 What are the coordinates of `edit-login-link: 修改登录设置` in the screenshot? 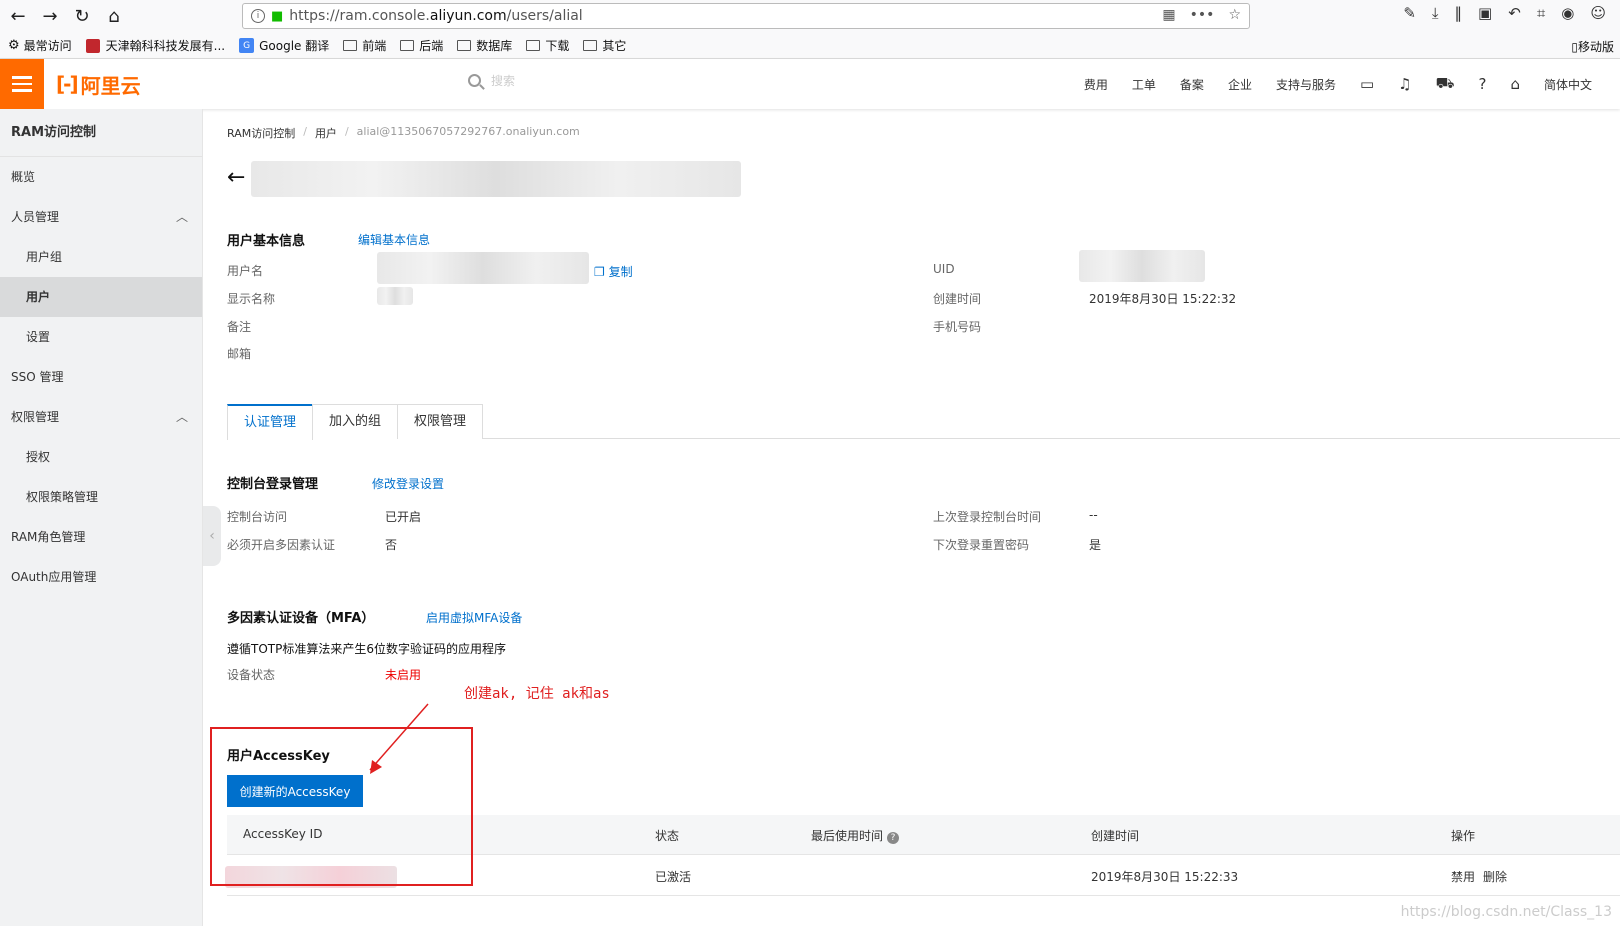 It's located at (408, 483).